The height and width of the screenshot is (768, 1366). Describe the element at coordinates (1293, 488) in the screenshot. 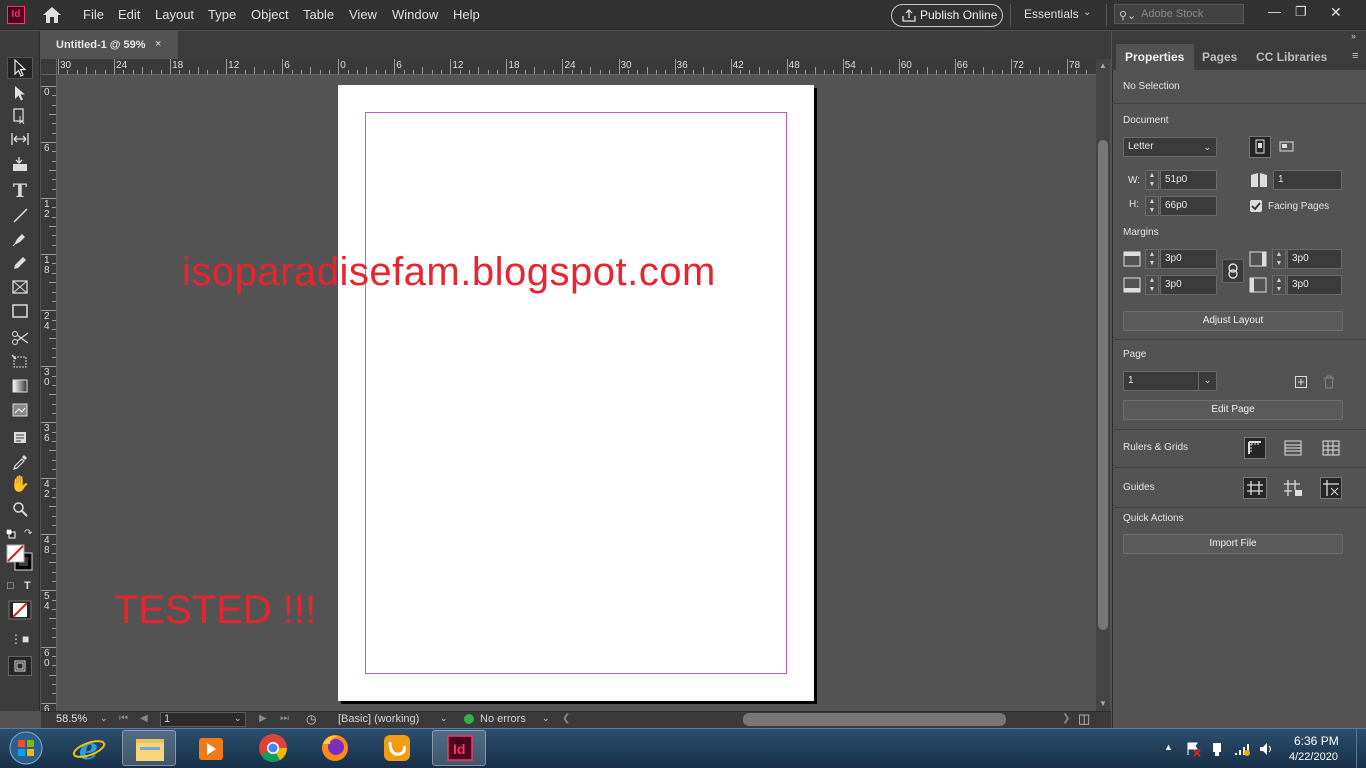

I see `lock-guides-icon` at that location.